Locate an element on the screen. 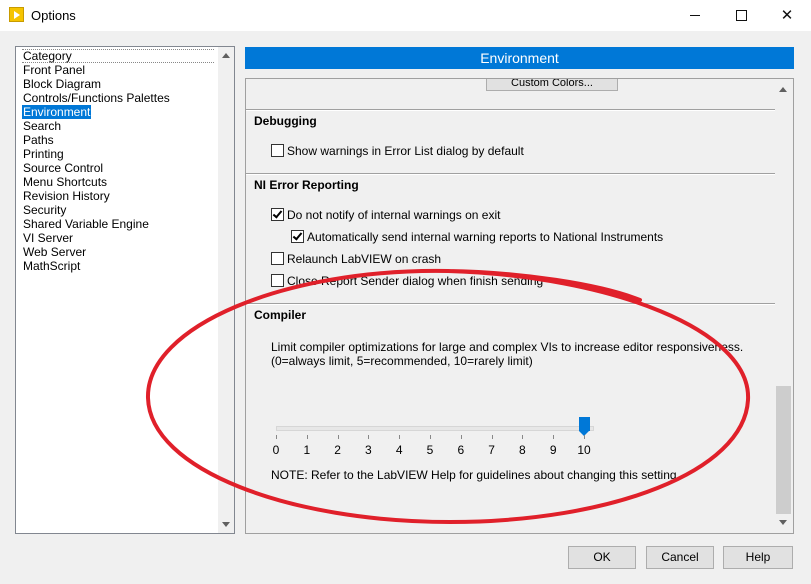 Image resolution: width=811 pixels, height=584 pixels. ok-button: OK is located at coordinates (602, 557).